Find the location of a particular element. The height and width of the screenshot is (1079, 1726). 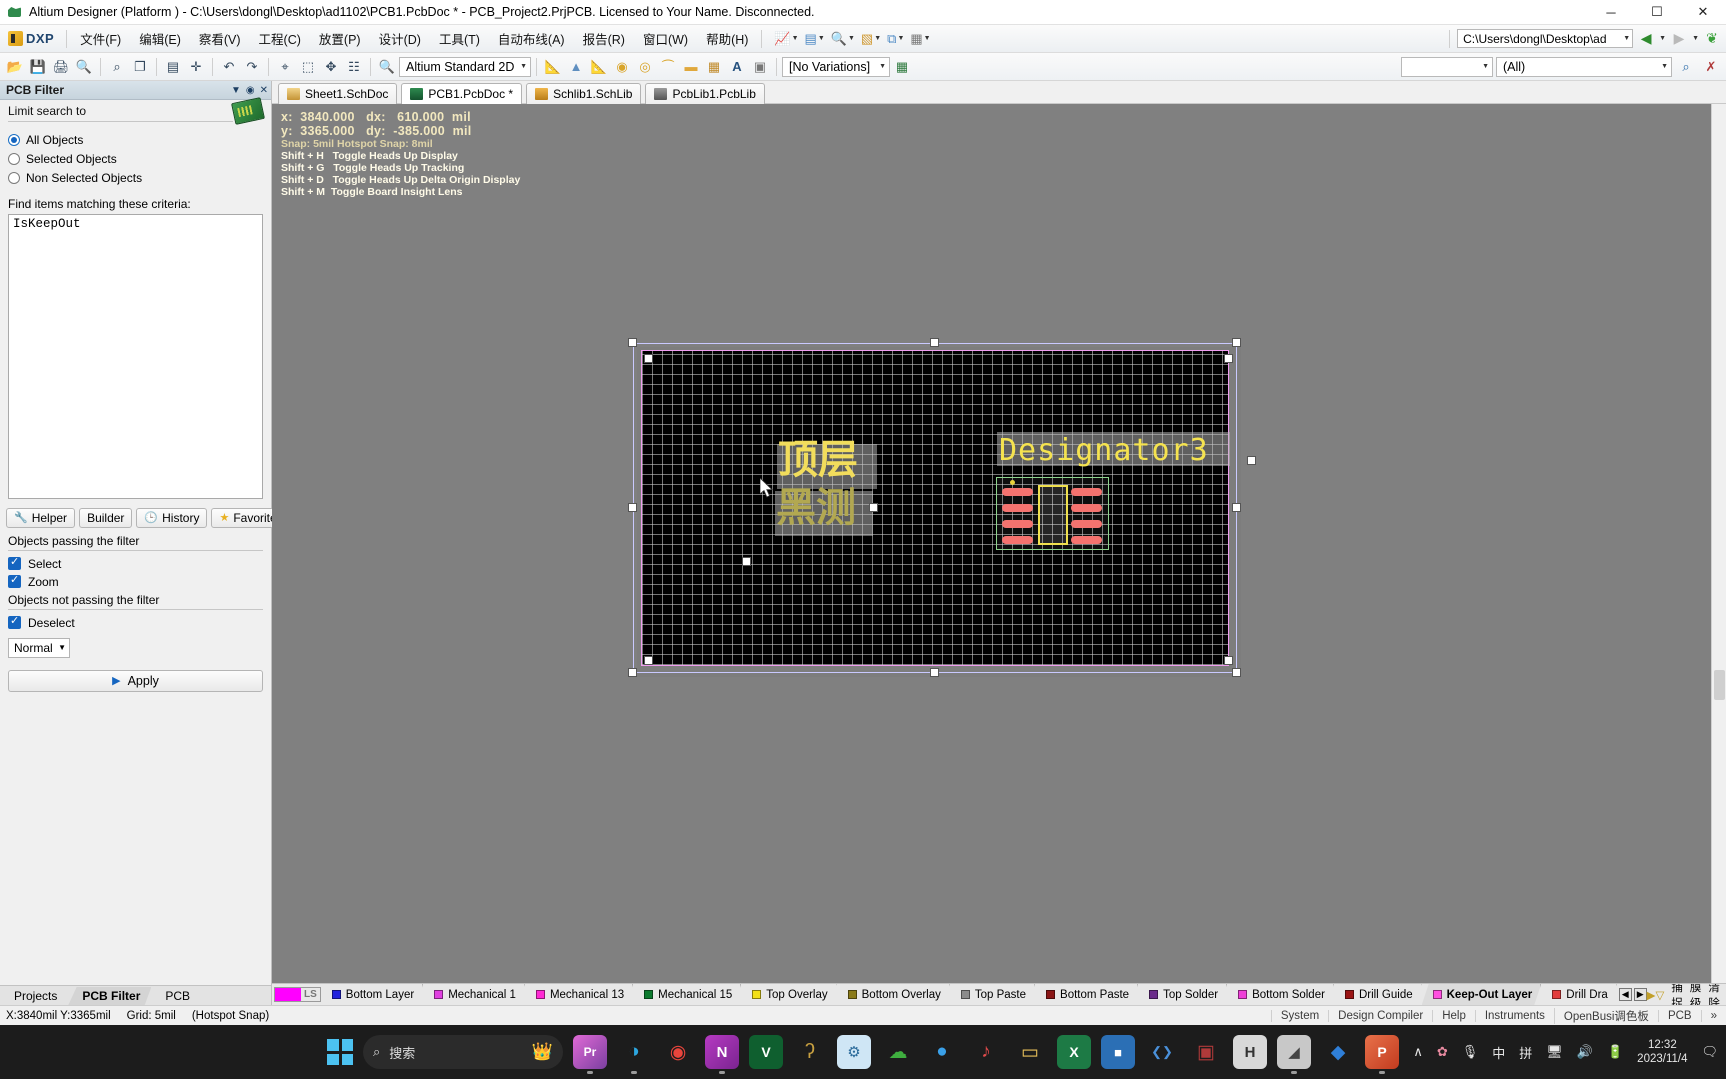

layer-set-selector: LS is located at coordinates (297, 994).